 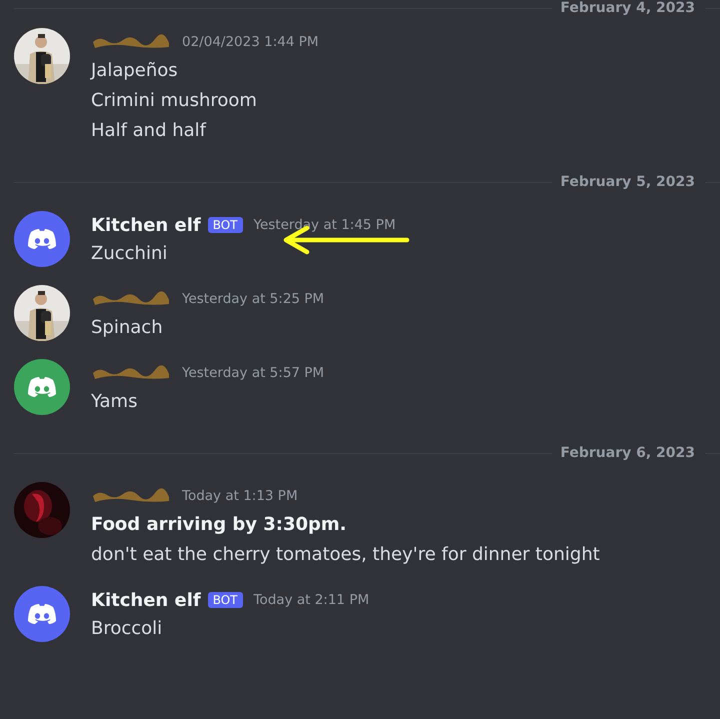 I want to click on timestamp: Yesterday at 5:57 PM, so click(x=253, y=373).